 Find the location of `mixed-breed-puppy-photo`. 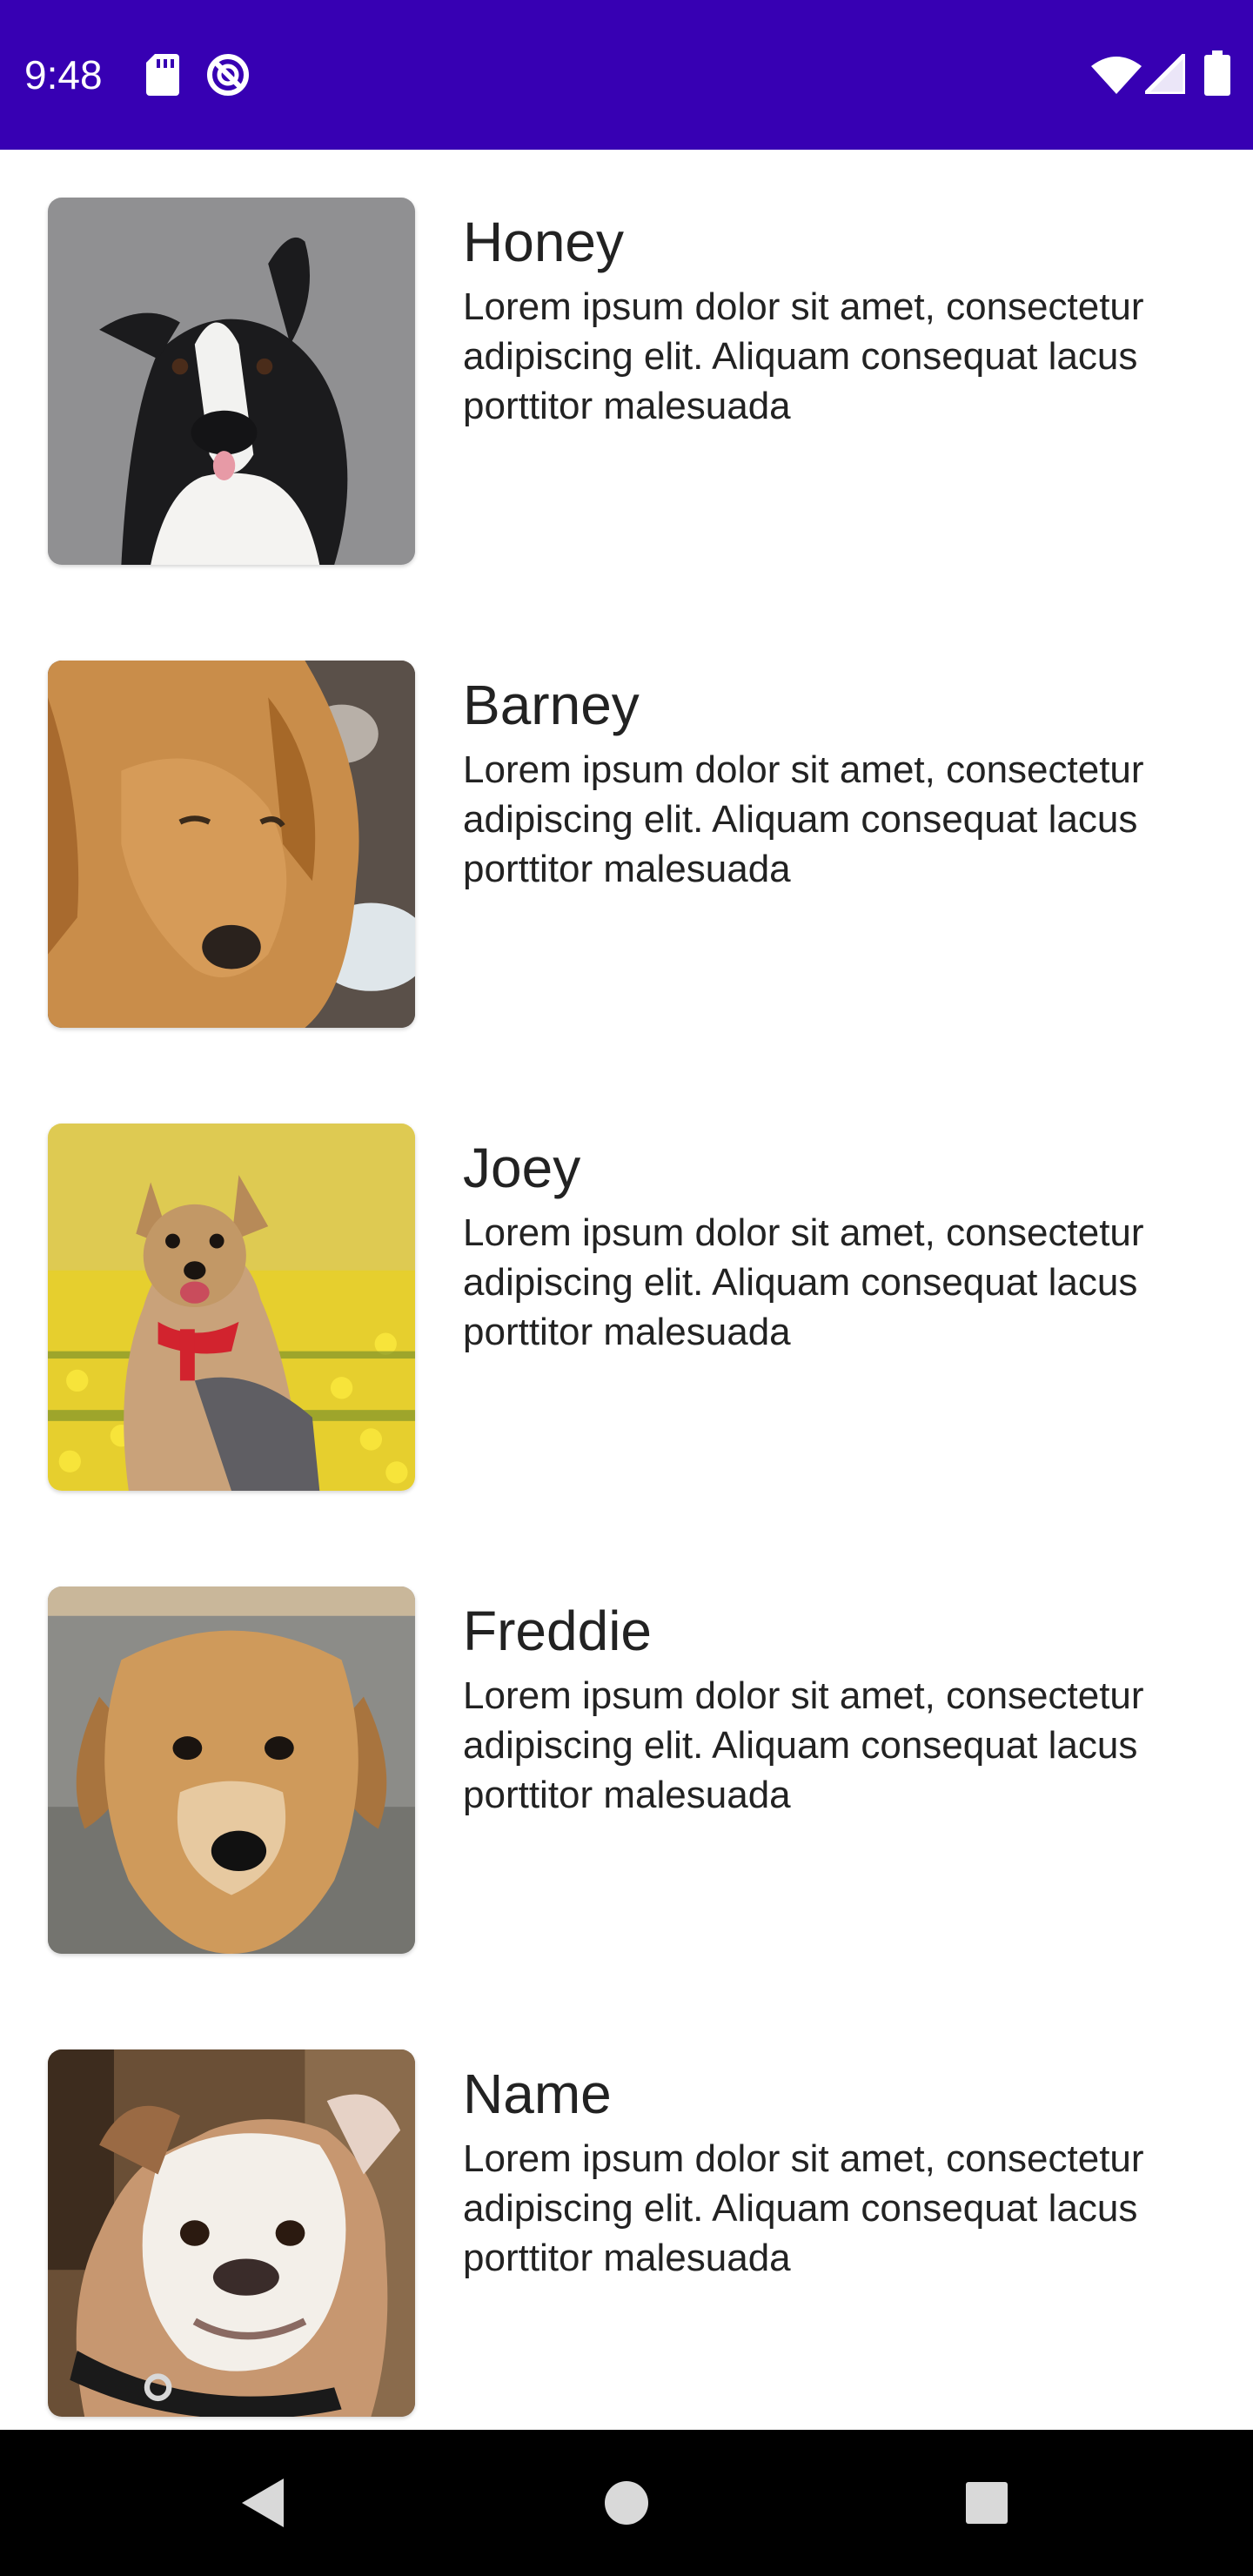

mixed-breed-puppy-photo is located at coordinates (231, 1770).